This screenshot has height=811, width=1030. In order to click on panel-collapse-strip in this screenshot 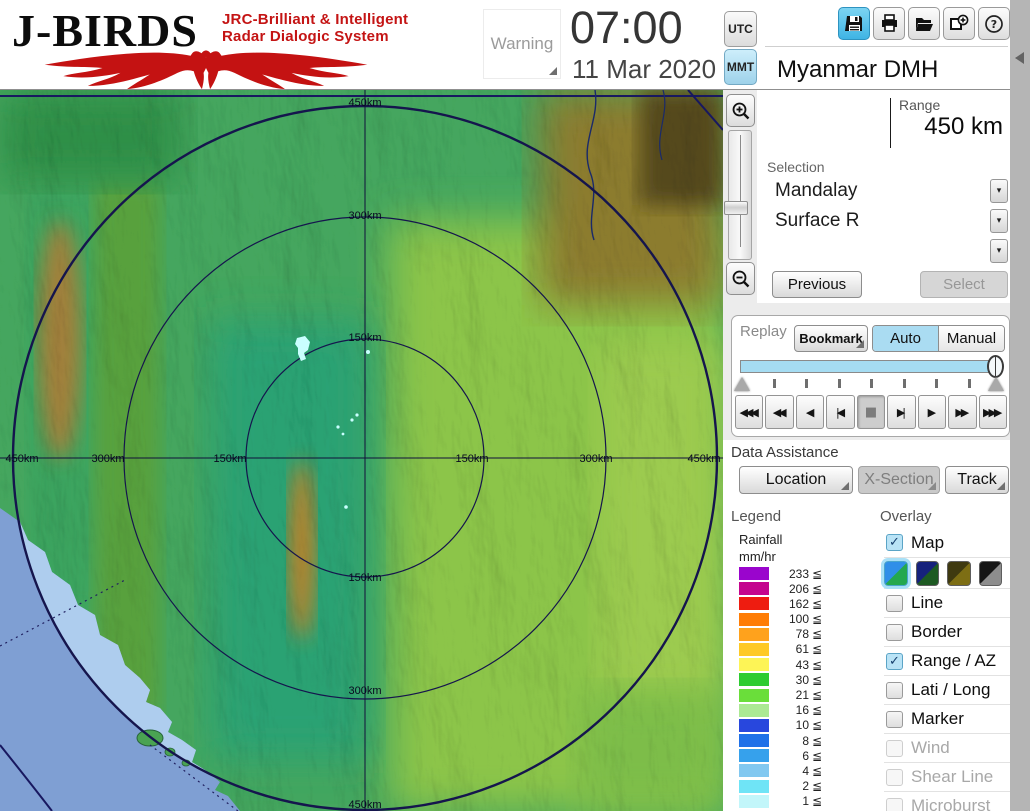, I will do `click(1020, 405)`.